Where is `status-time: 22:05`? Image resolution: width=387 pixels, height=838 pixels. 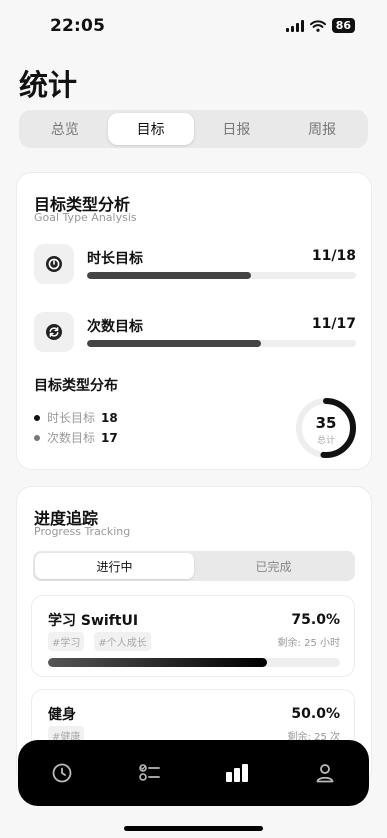 status-time: 22:05 is located at coordinates (78, 26).